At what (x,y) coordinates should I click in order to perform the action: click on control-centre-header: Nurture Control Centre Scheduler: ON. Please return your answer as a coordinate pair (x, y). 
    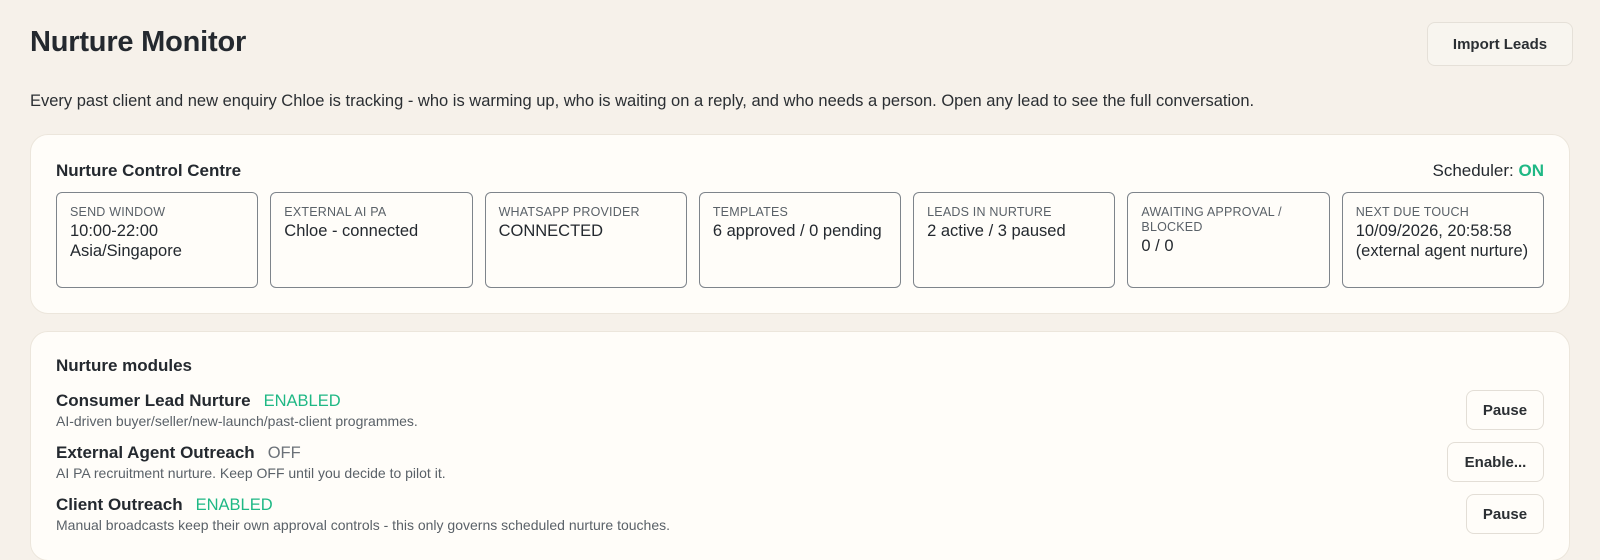
    Looking at the image, I should click on (800, 171).